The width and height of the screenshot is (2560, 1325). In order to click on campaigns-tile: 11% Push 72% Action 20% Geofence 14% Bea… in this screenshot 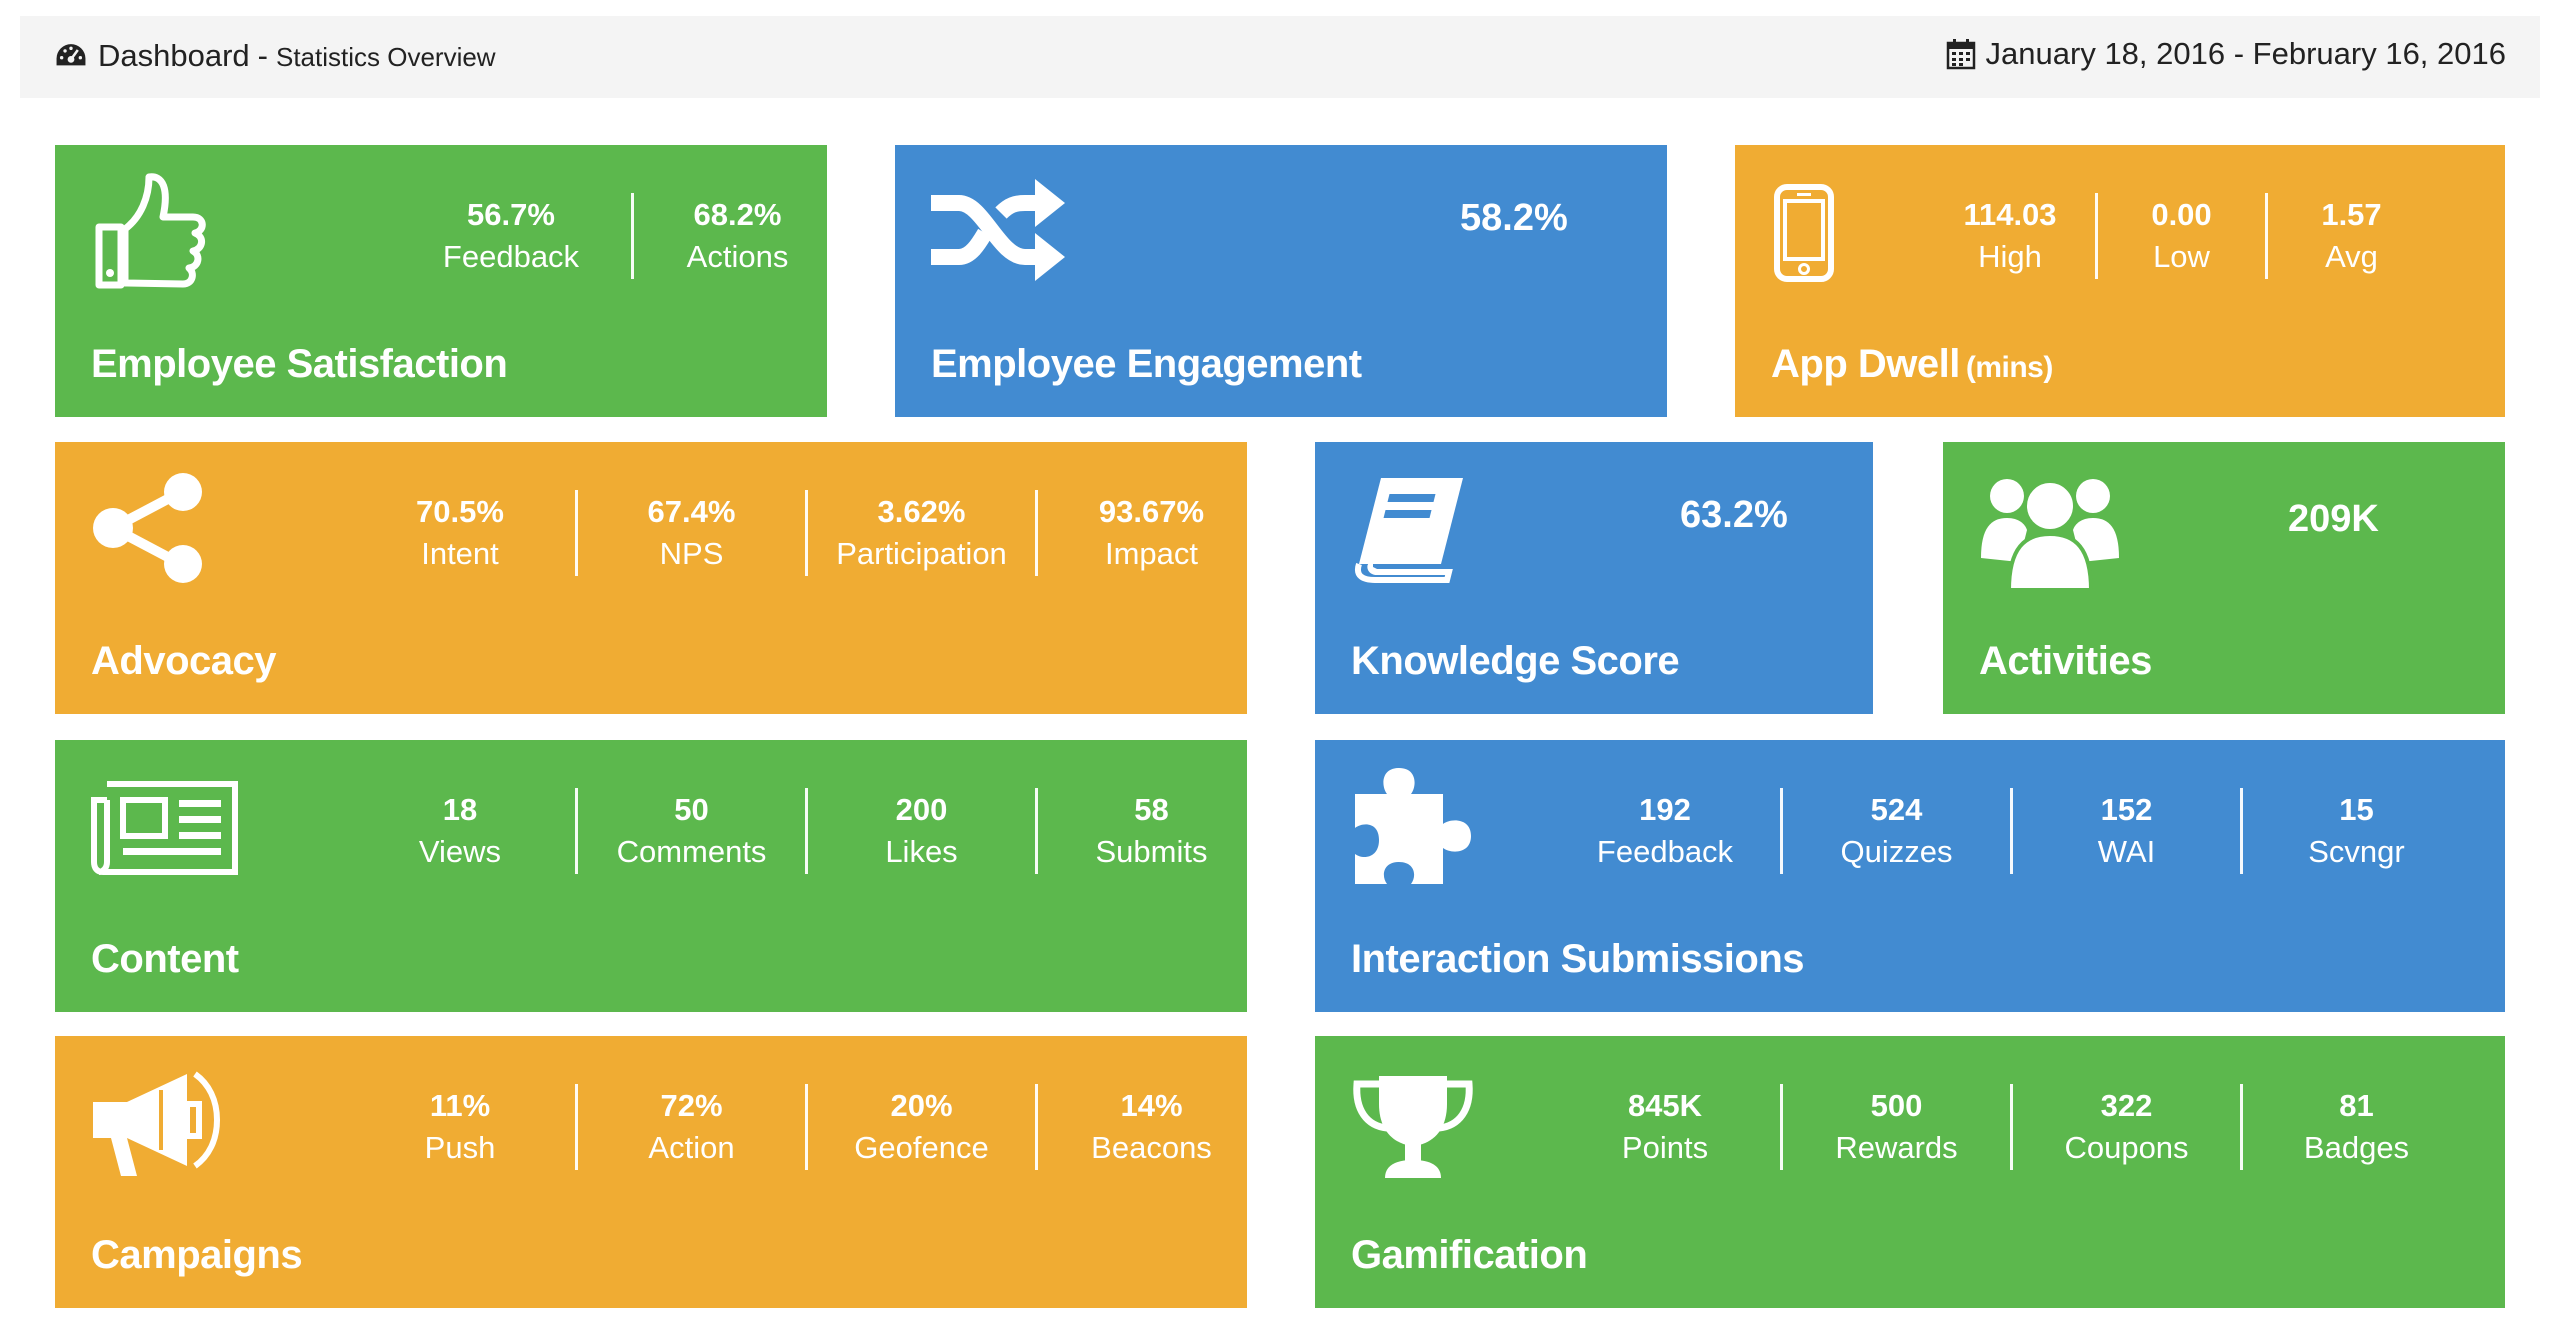, I will do `click(651, 1172)`.